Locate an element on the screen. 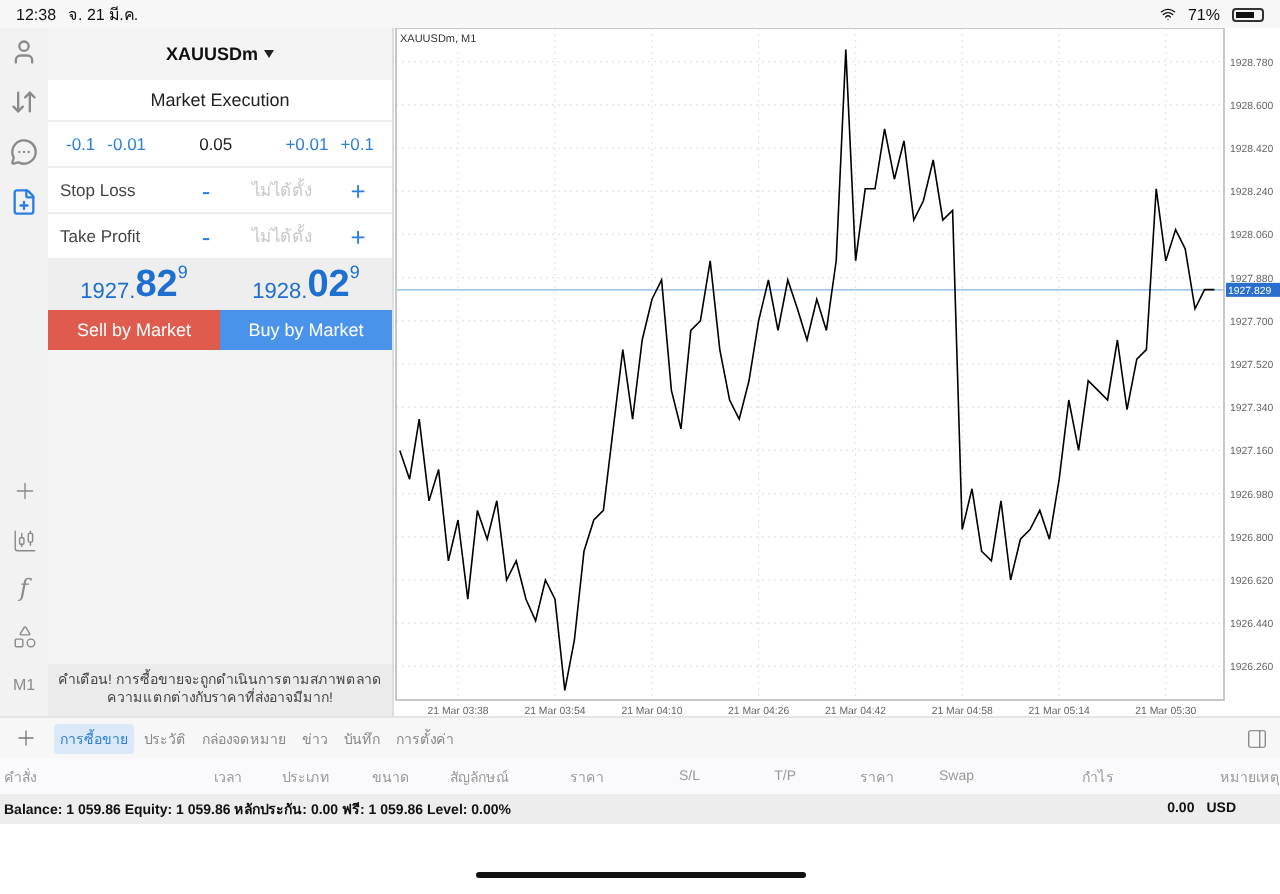  battery-percent: 71% is located at coordinates (1203, 14).